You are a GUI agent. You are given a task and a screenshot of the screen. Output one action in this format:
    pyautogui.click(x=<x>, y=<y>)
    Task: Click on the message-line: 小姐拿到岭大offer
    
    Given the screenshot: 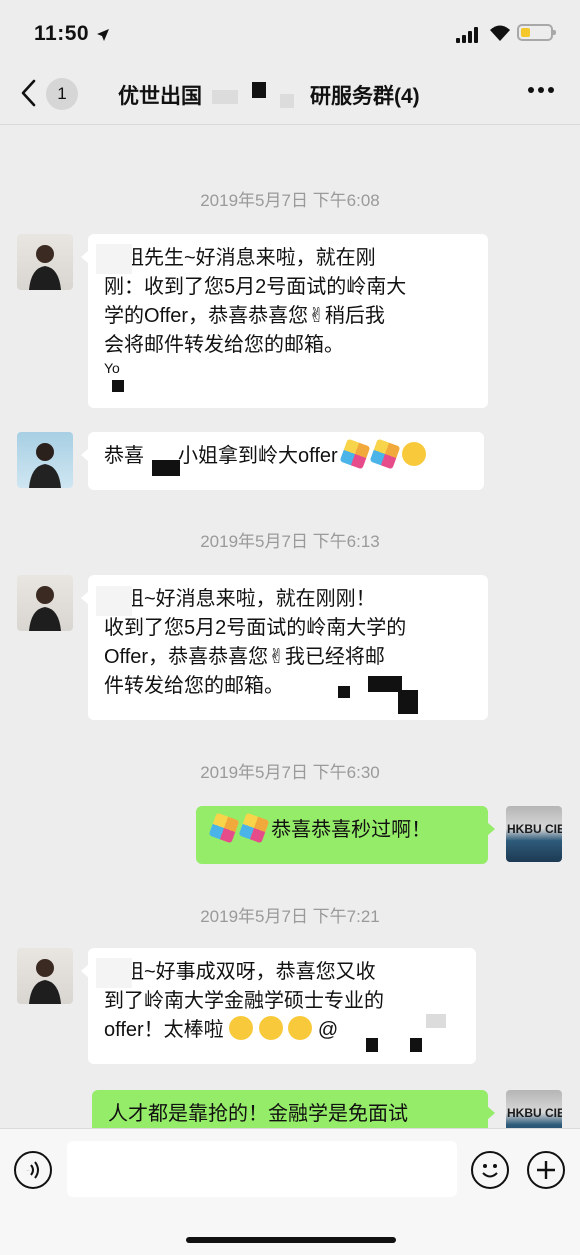 What is the action you would take?
    pyautogui.click(x=258, y=456)
    